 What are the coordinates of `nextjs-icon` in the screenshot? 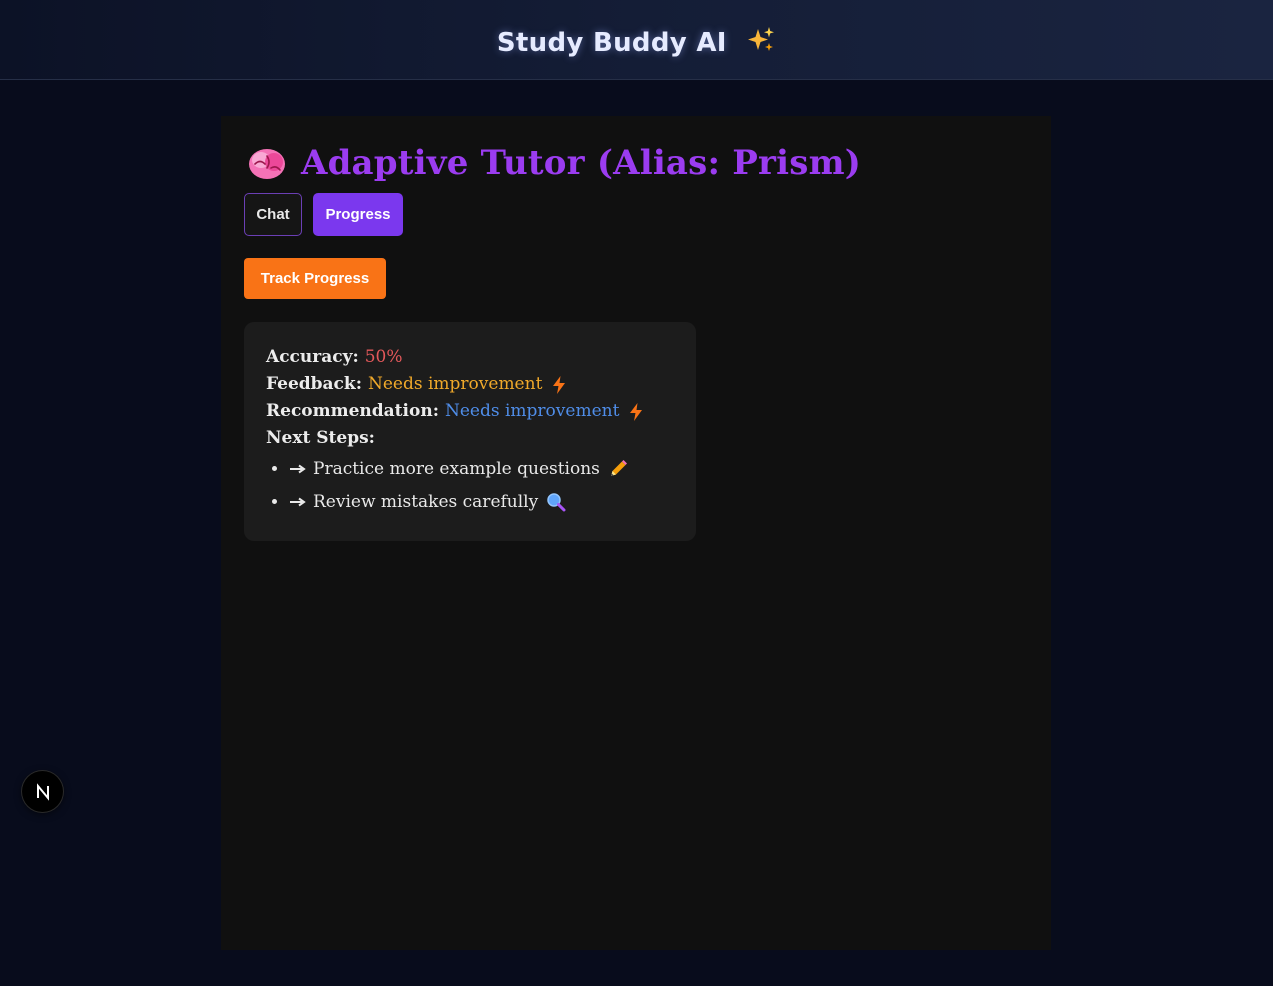 It's located at (42, 791).